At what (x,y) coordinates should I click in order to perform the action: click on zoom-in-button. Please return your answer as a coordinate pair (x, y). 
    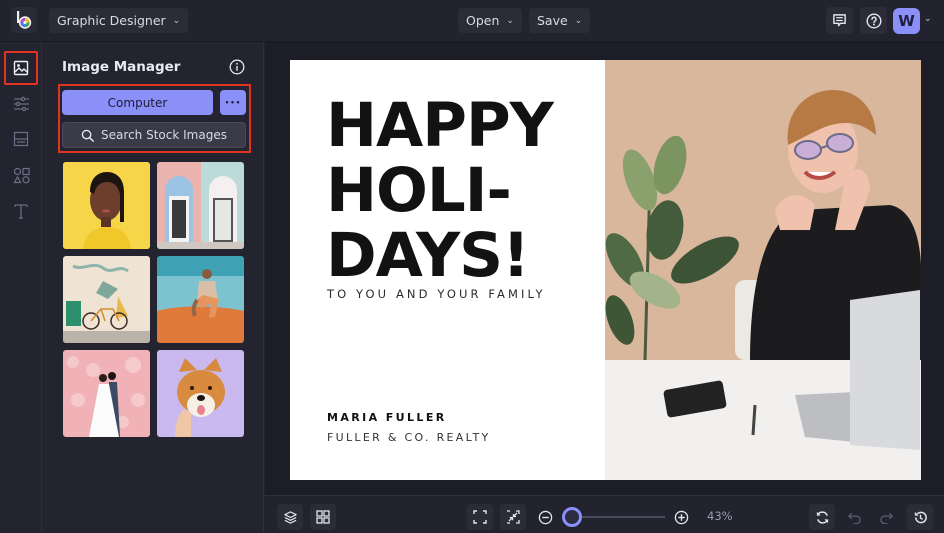
    Looking at the image, I should click on (681, 517).